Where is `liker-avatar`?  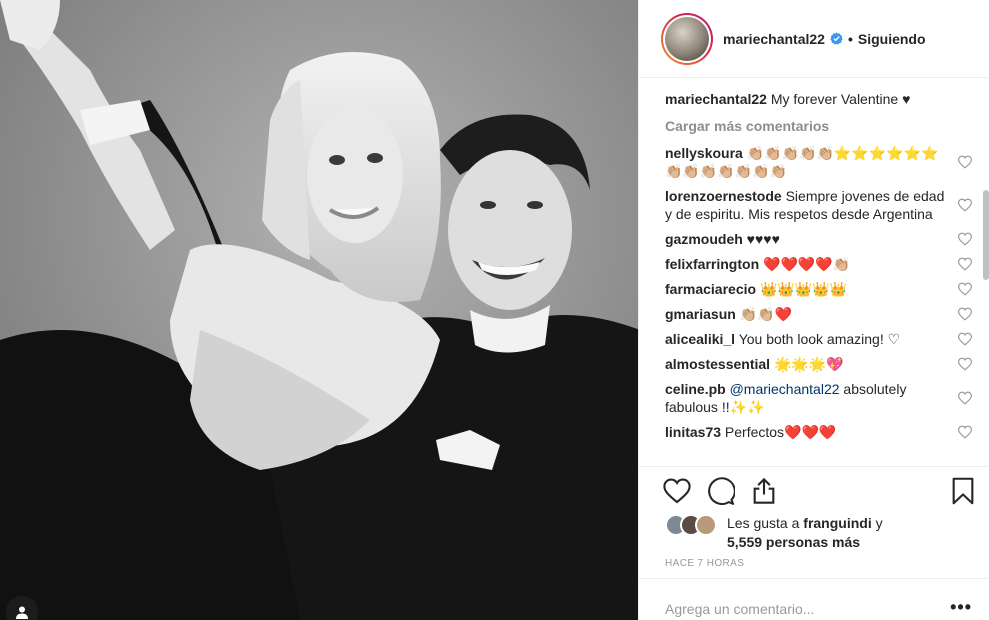 liker-avatar is located at coordinates (706, 525).